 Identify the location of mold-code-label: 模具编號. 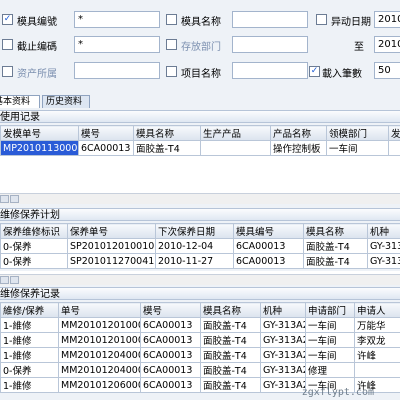
(37, 22).